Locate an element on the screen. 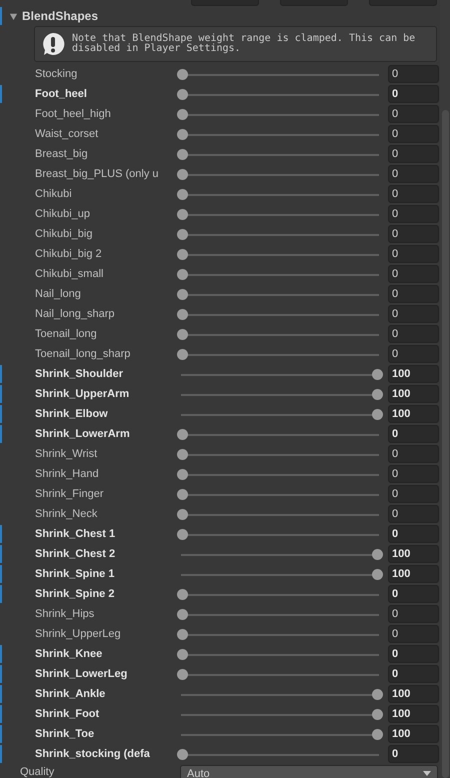 The width and height of the screenshot is (450, 778). foldout-arrow-icon is located at coordinates (13, 16).